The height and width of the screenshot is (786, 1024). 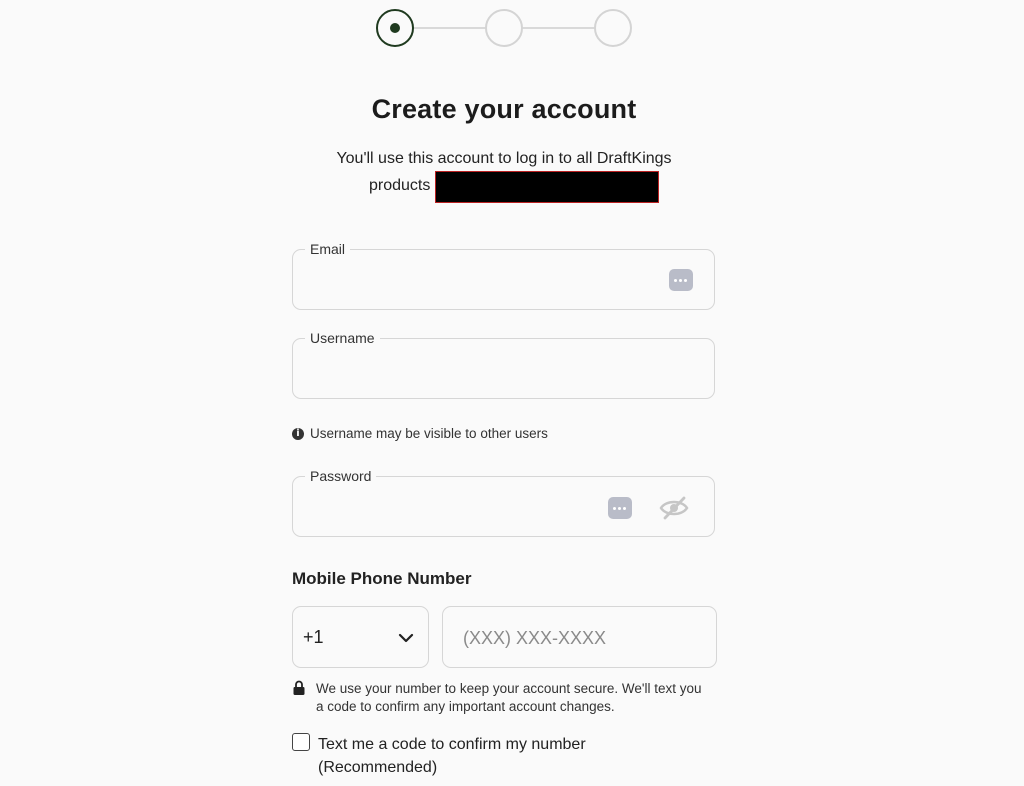 I want to click on username-hint: i Username may be visible to other users, so click(x=420, y=433).